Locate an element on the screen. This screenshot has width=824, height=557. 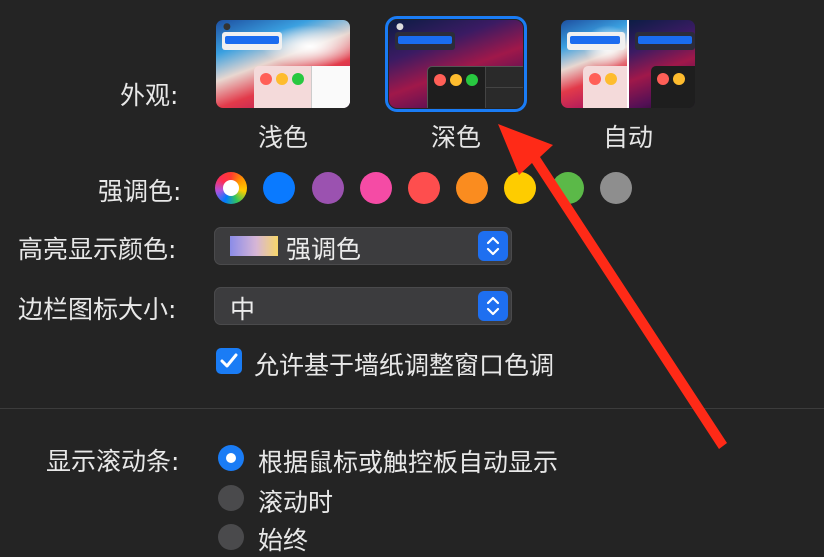
wallpaper-tint-checkbox is located at coordinates (229, 361).